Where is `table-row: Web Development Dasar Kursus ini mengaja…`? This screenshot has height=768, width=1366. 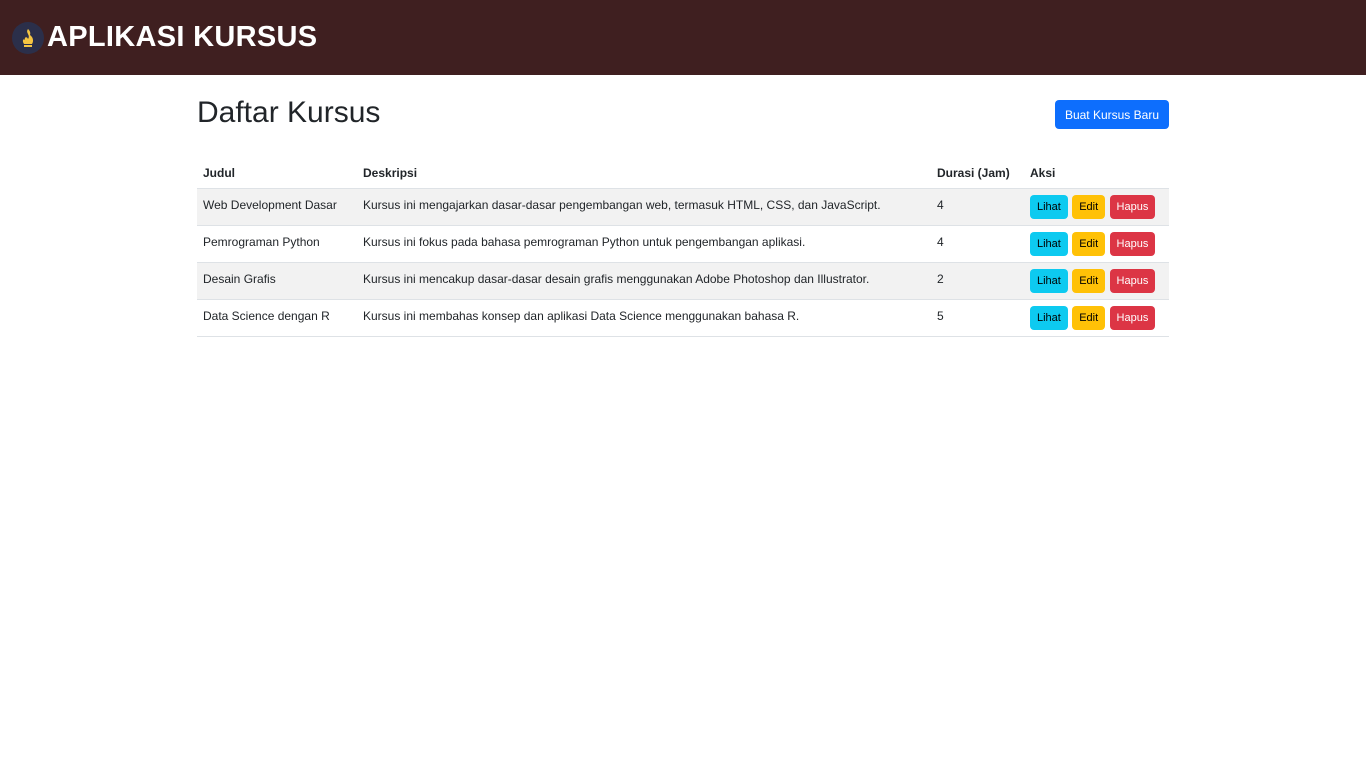
table-row: Web Development Dasar Kursus ini mengaja… is located at coordinates (683, 207).